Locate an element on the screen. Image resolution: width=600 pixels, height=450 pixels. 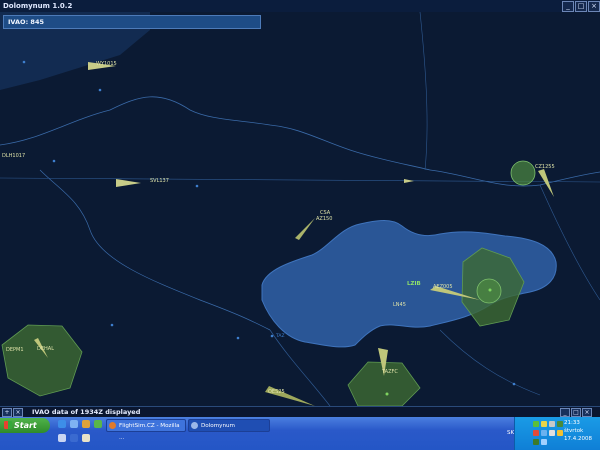
app-icon is located at coordinates (194, 425).